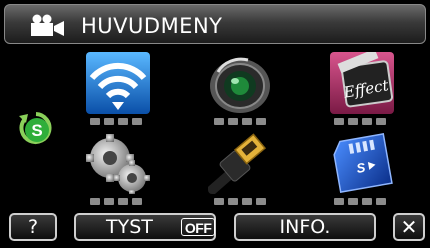  What do you see at coordinates (198, 227) in the screenshot?
I see `tyst-state-badge: OFF` at bounding box center [198, 227].